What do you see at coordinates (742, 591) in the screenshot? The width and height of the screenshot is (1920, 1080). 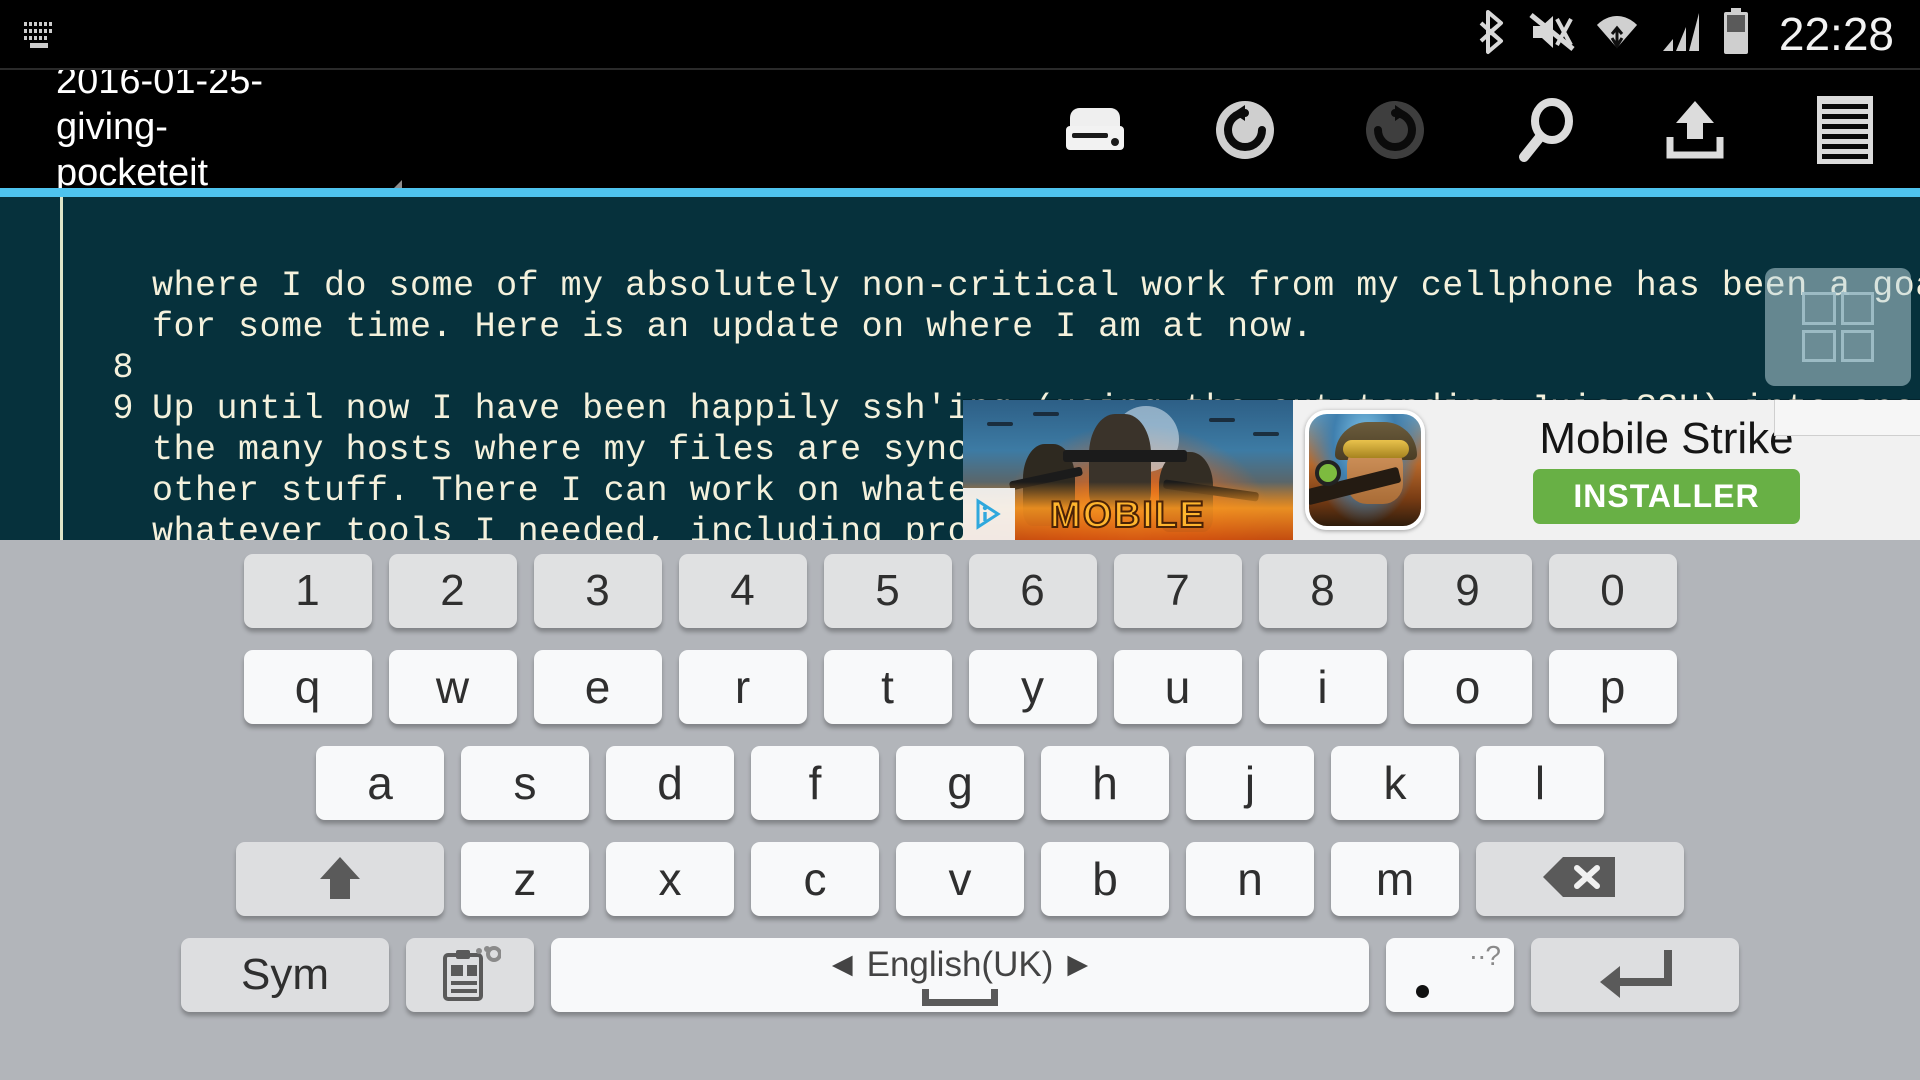 I see `key-4: 4` at bounding box center [742, 591].